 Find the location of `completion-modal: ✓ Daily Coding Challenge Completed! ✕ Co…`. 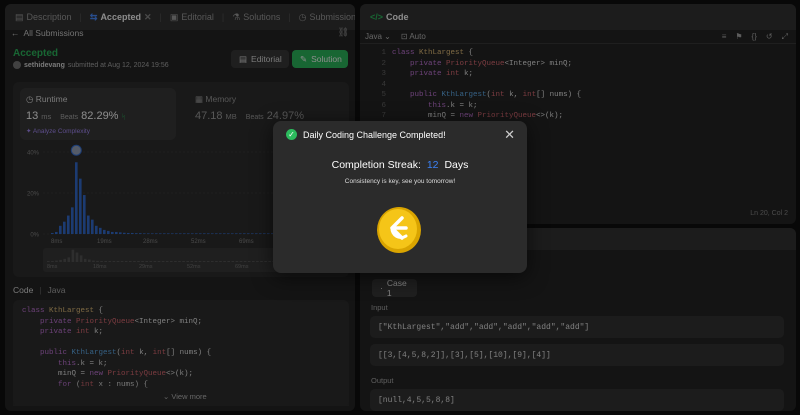

completion-modal: ✓ Daily Coding Challenge Completed! ✕ Co… is located at coordinates (400, 197).